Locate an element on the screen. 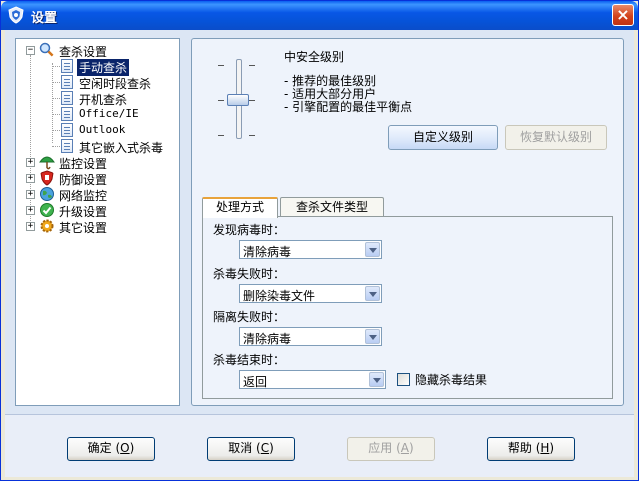  ok-button: 确定 (O) is located at coordinates (111, 449).